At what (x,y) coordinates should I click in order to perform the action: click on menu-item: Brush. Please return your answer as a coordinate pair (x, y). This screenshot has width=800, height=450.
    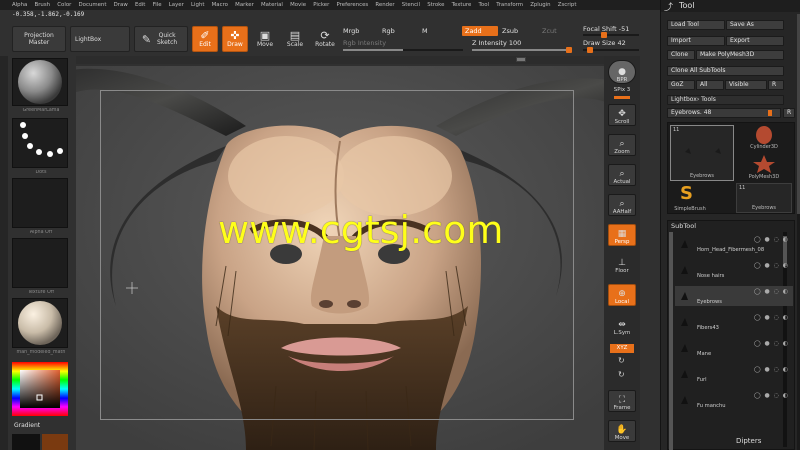
    Looking at the image, I should click on (43, 5).